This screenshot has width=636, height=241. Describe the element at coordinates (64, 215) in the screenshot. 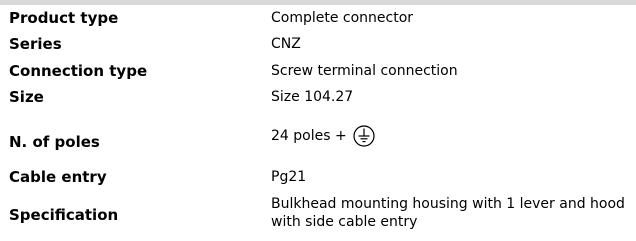

I see `spec-key: Specification` at that location.